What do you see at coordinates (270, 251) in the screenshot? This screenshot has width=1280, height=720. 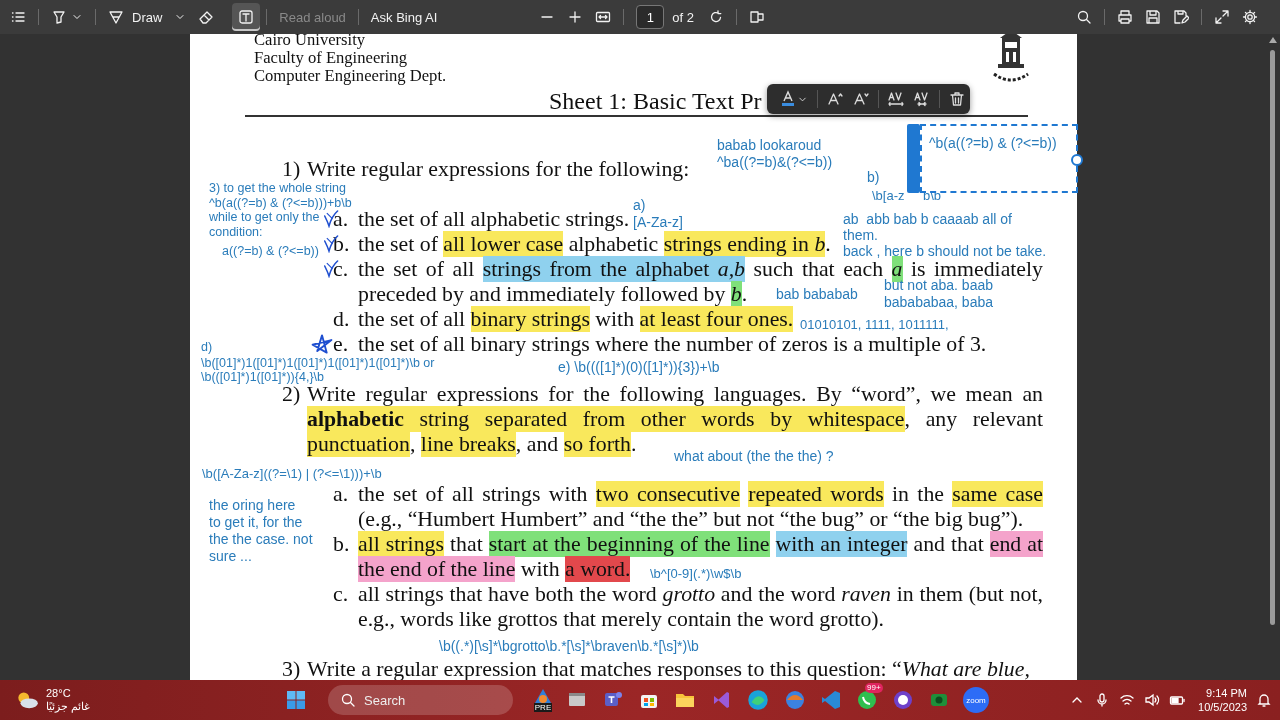 I see `annotation-note: a((?=b) & (?<=b))` at bounding box center [270, 251].